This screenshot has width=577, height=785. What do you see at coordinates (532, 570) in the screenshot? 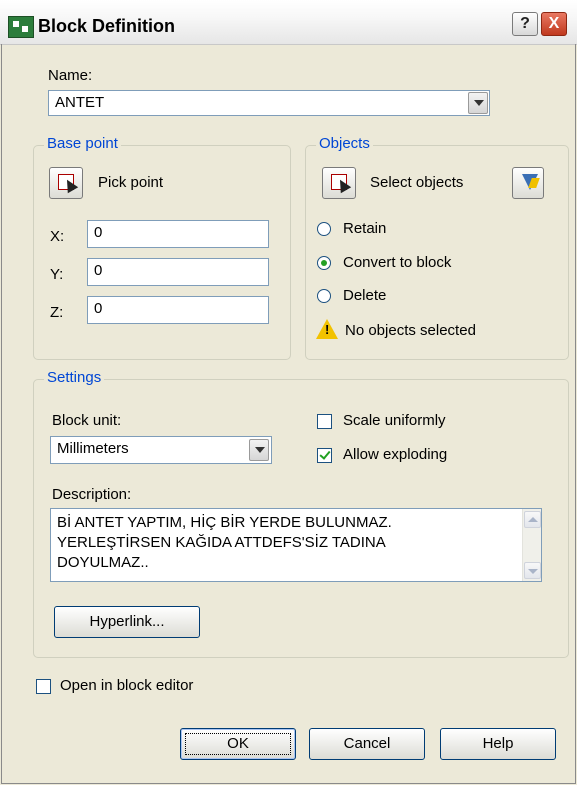
I see `scroll-down-icon` at bounding box center [532, 570].